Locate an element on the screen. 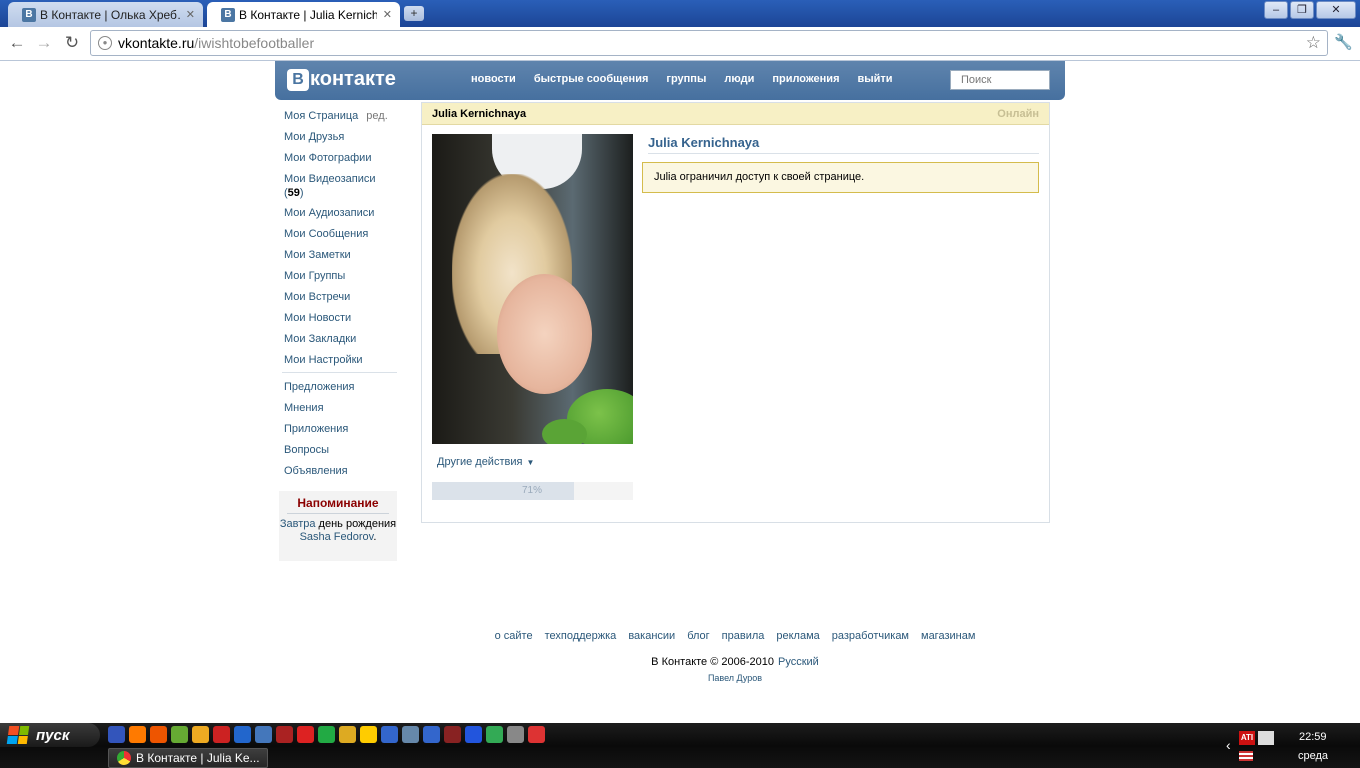 This screenshot has width=1360, height=768. sidebar-item-applications: Приложения is located at coordinates (343, 432).